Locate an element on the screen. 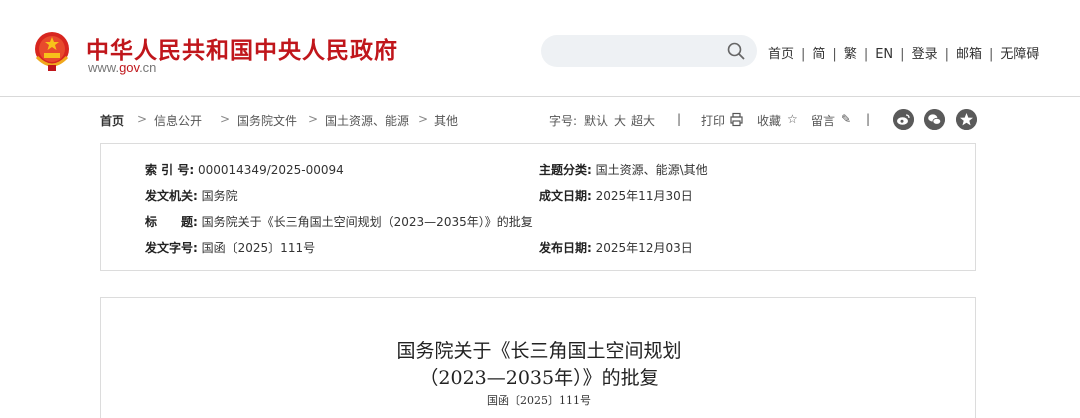  font-size-label: 字号: is located at coordinates (563, 121).